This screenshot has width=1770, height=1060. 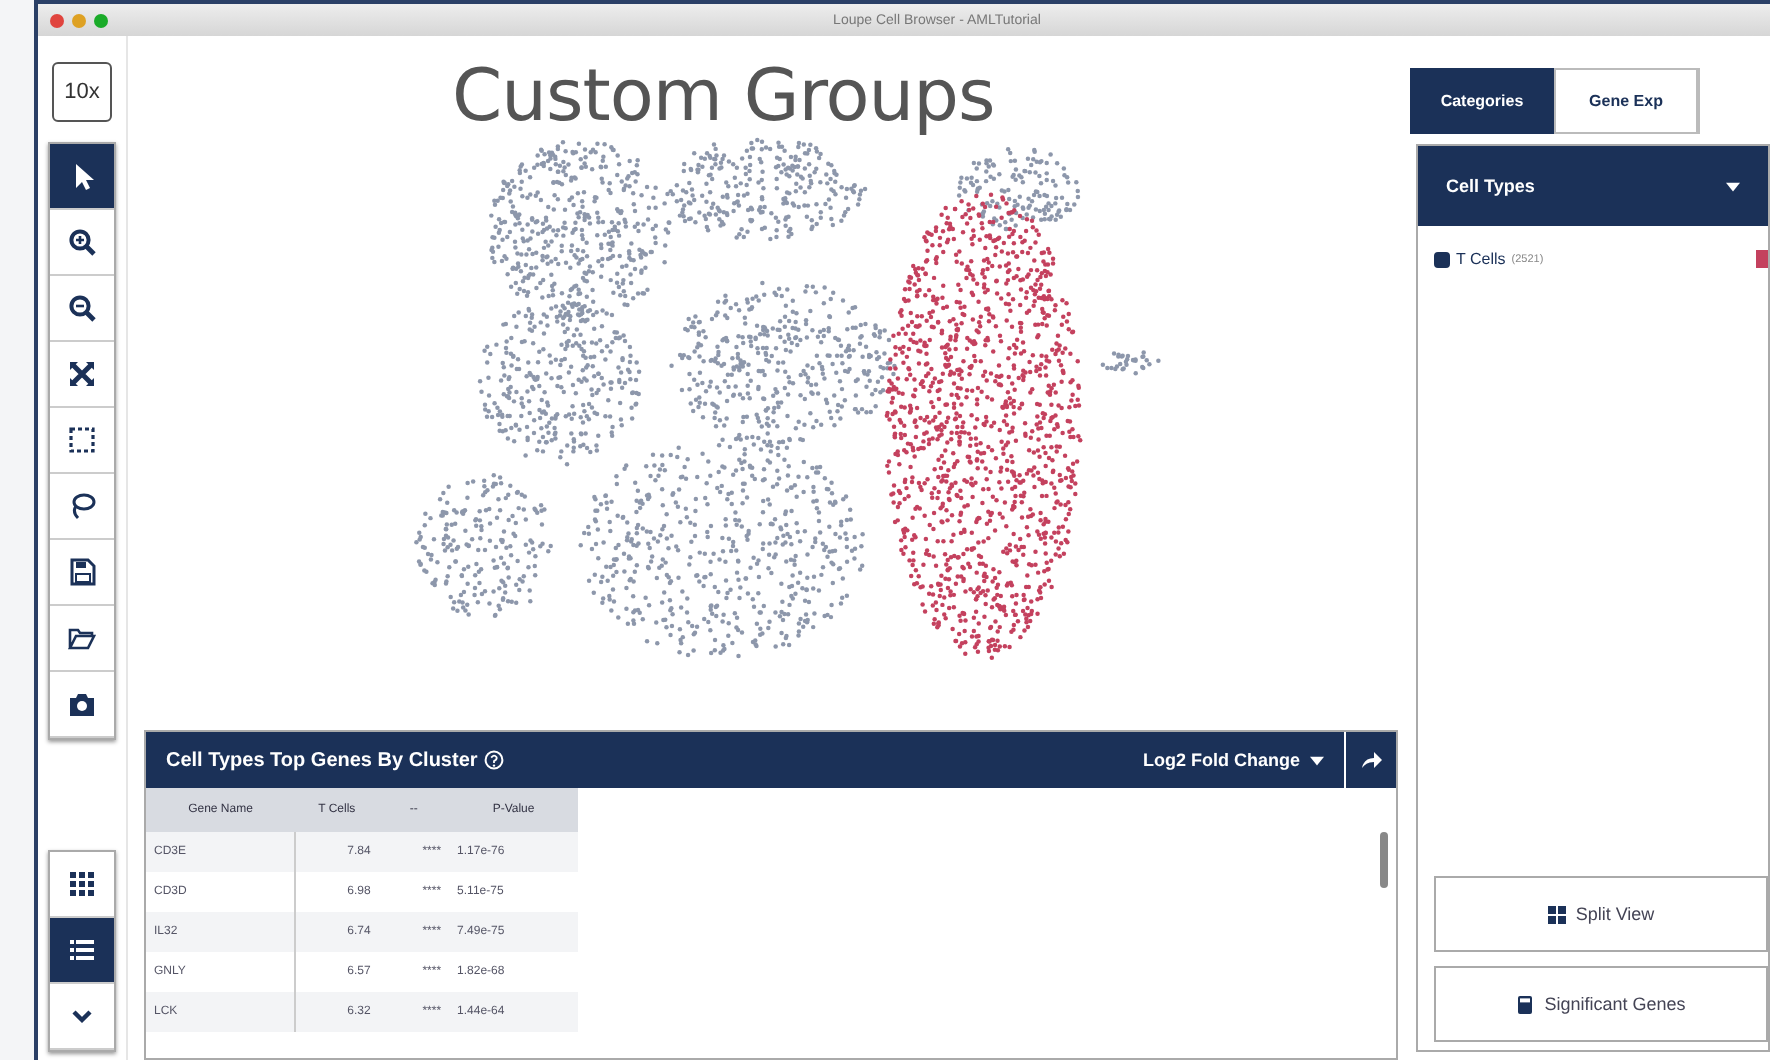 I want to click on camera-button, so click(x=82, y=705).